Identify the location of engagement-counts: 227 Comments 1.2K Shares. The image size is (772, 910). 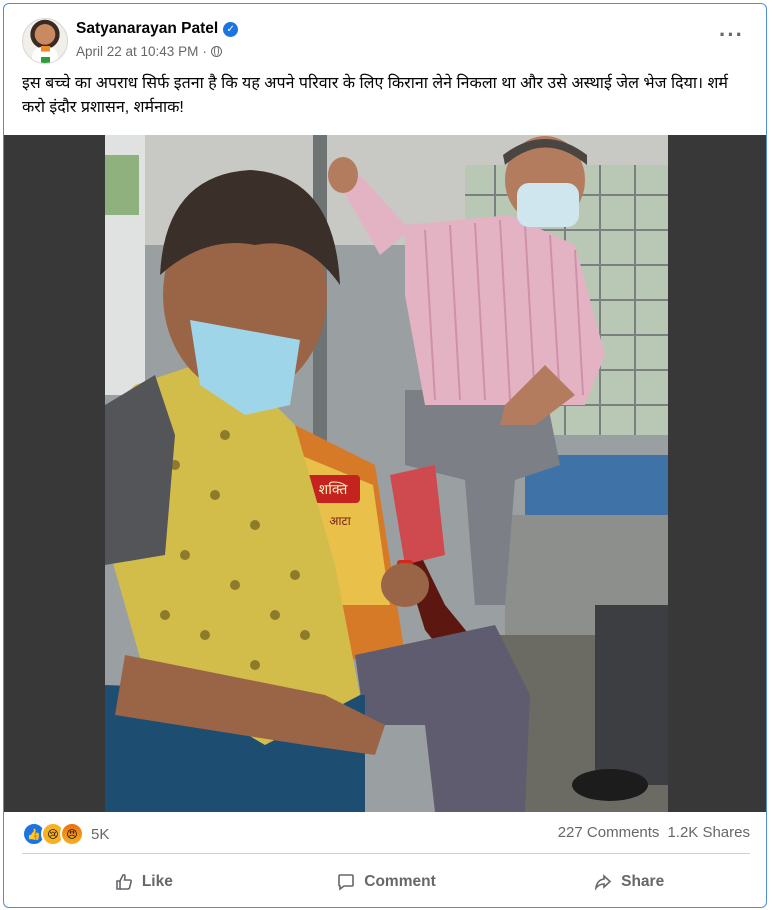
(654, 832).